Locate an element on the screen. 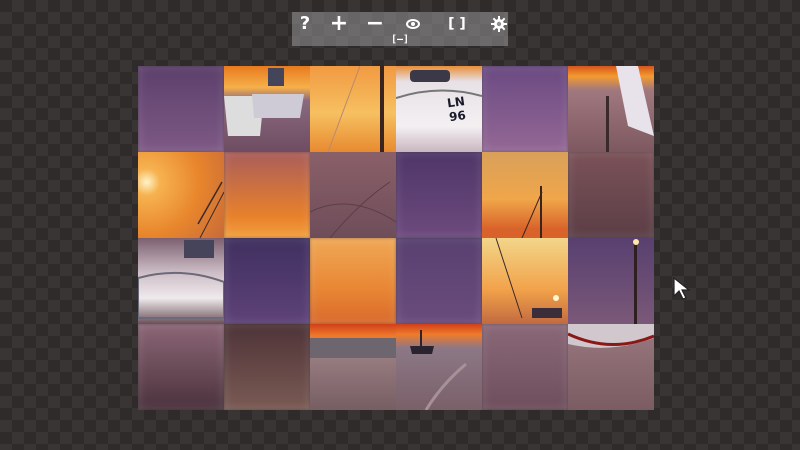 The height and width of the screenshot is (450, 800). settings-button is located at coordinates (499, 24).